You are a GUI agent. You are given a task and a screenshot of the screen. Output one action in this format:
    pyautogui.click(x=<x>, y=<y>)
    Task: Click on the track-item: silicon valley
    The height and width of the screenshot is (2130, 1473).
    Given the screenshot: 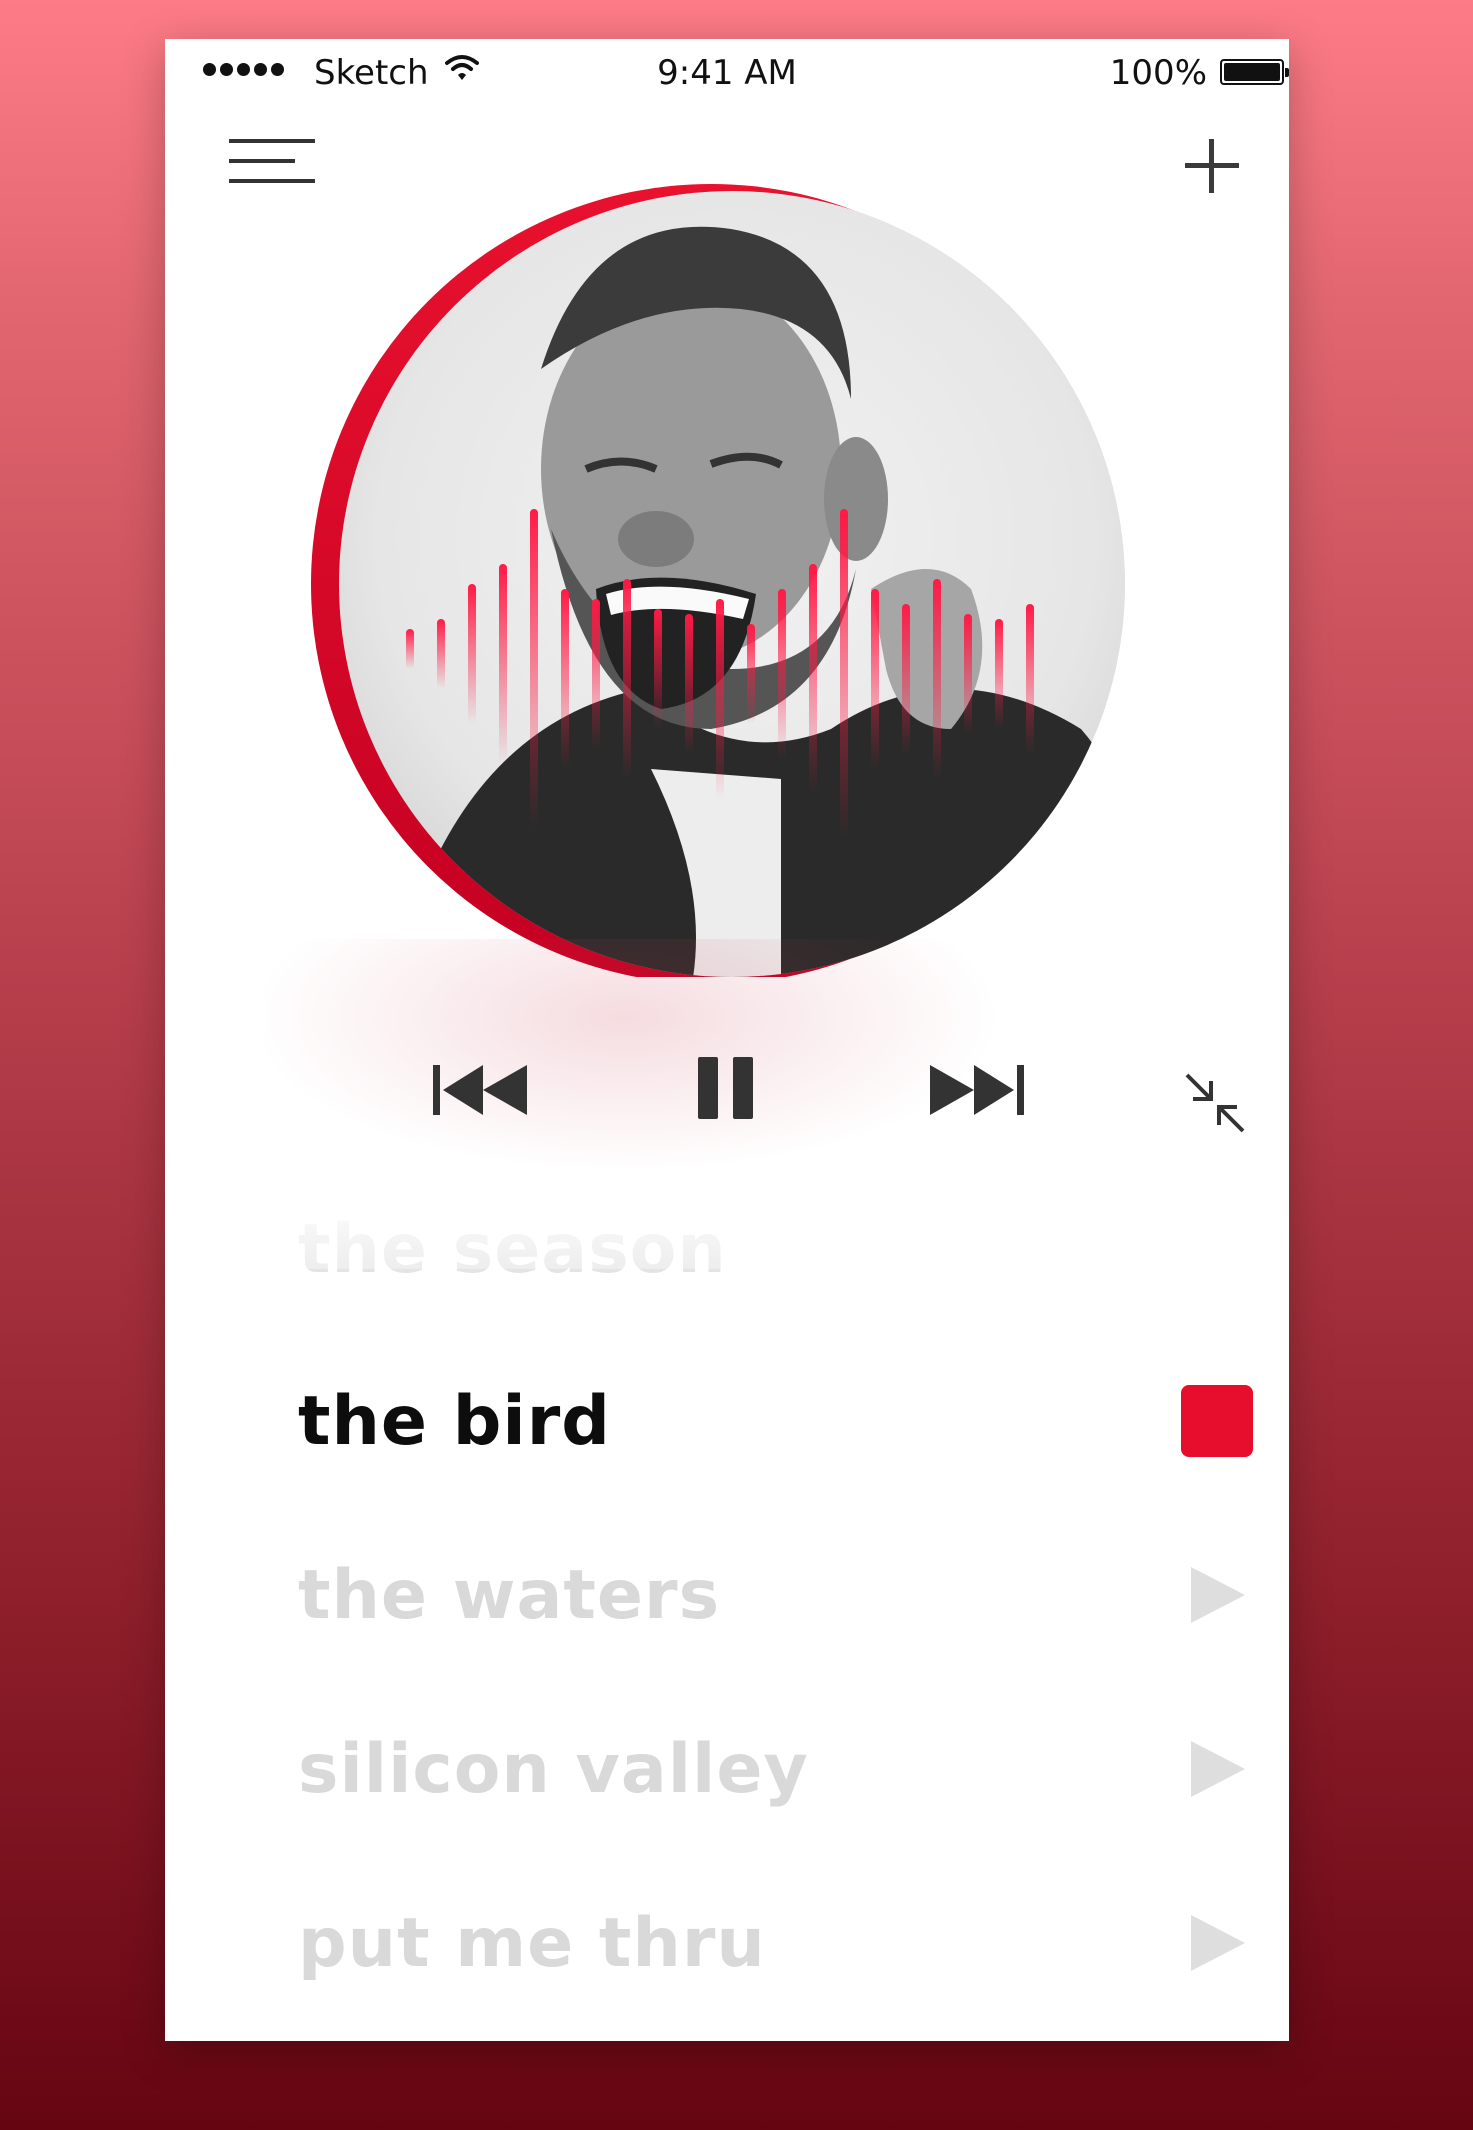 What is the action you would take?
    pyautogui.click(x=775, y=1769)
    